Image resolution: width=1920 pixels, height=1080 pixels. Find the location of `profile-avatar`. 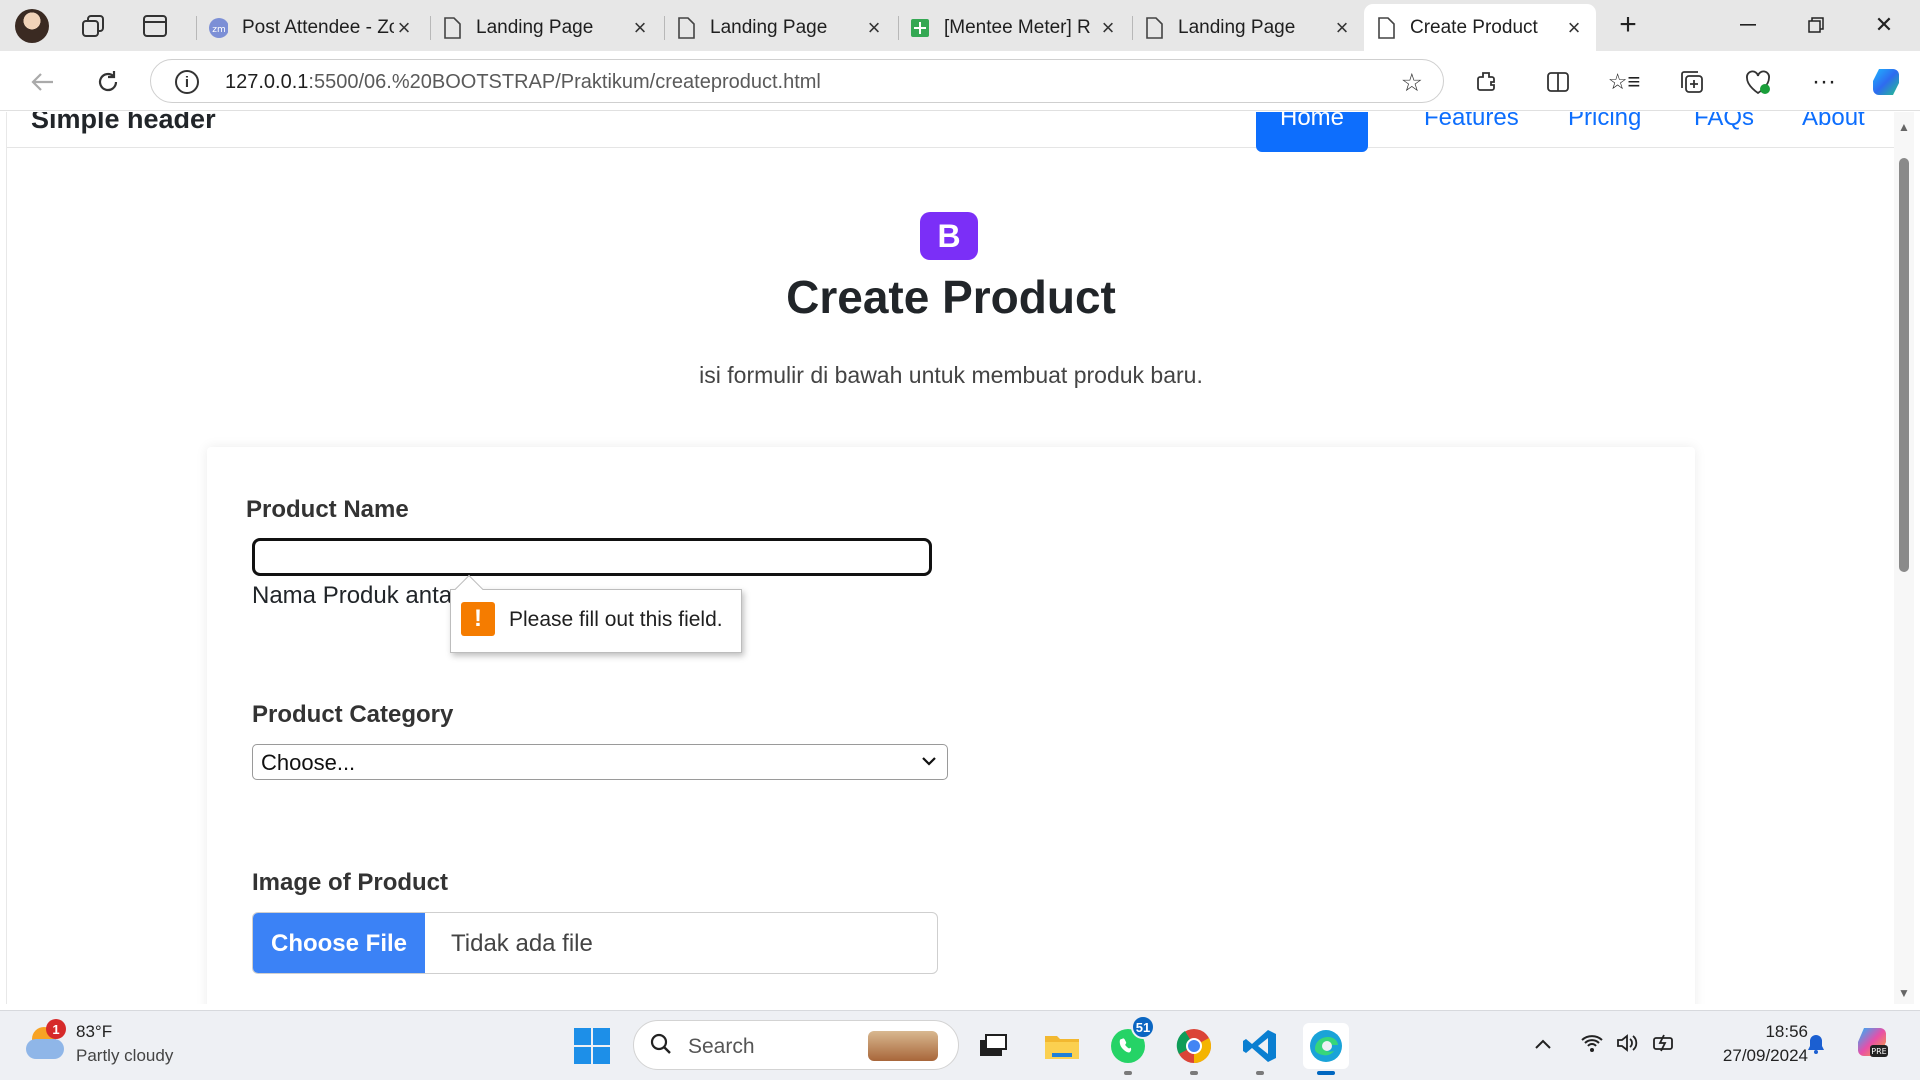

profile-avatar is located at coordinates (32, 26).